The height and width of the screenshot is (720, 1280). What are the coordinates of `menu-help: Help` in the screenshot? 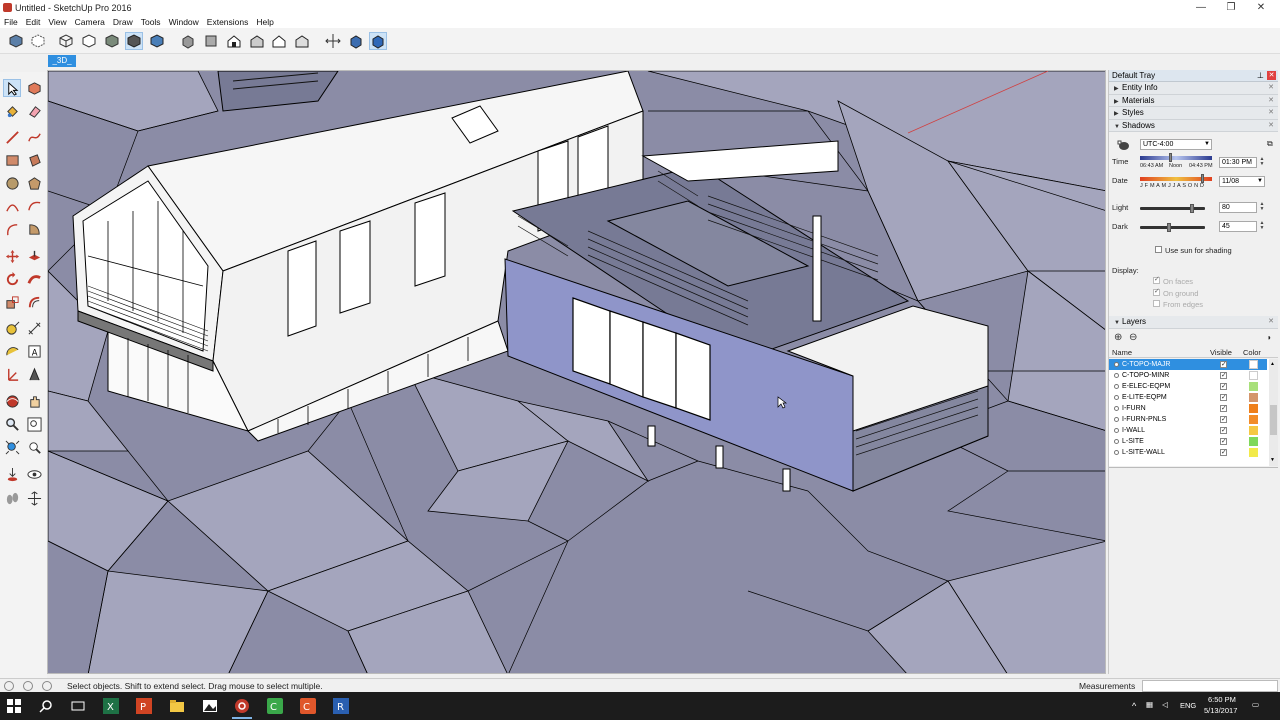 It's located at (264, 22).